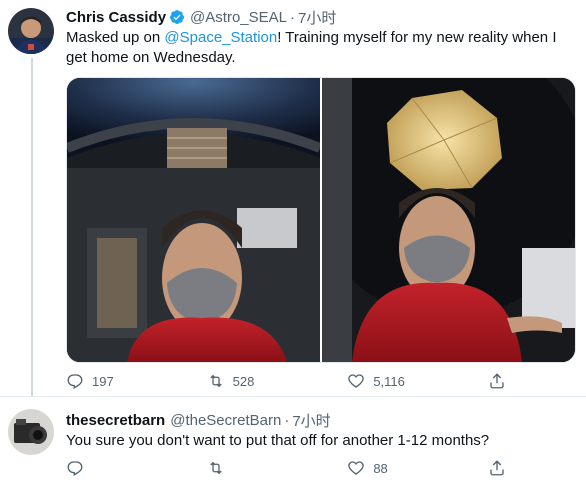 The width and height of the screenshot is (586, 484). What do you see at coordinates (317, 17) in the screenshot?
I see `tweet-timestamp: 7小时` at bounding box center [317, 17].